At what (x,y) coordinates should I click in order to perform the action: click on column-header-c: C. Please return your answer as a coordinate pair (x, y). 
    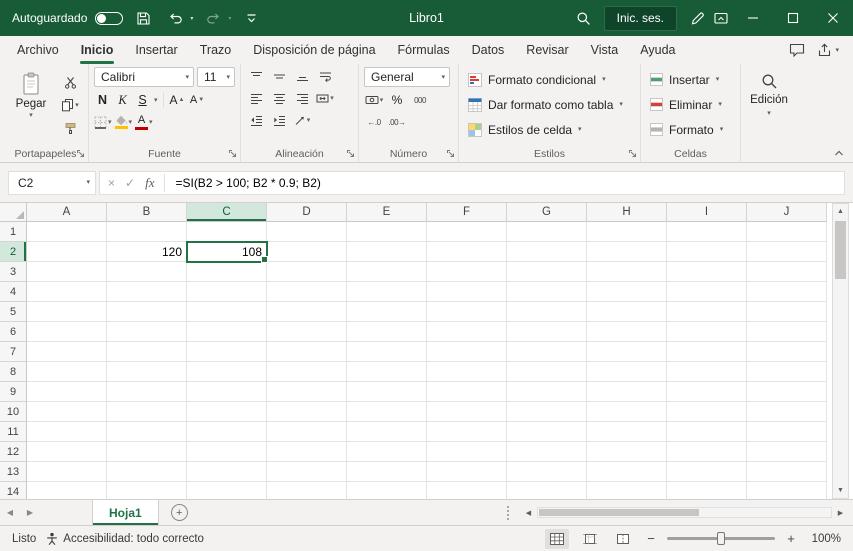
    Looking at the image, I should click on (227, 212).